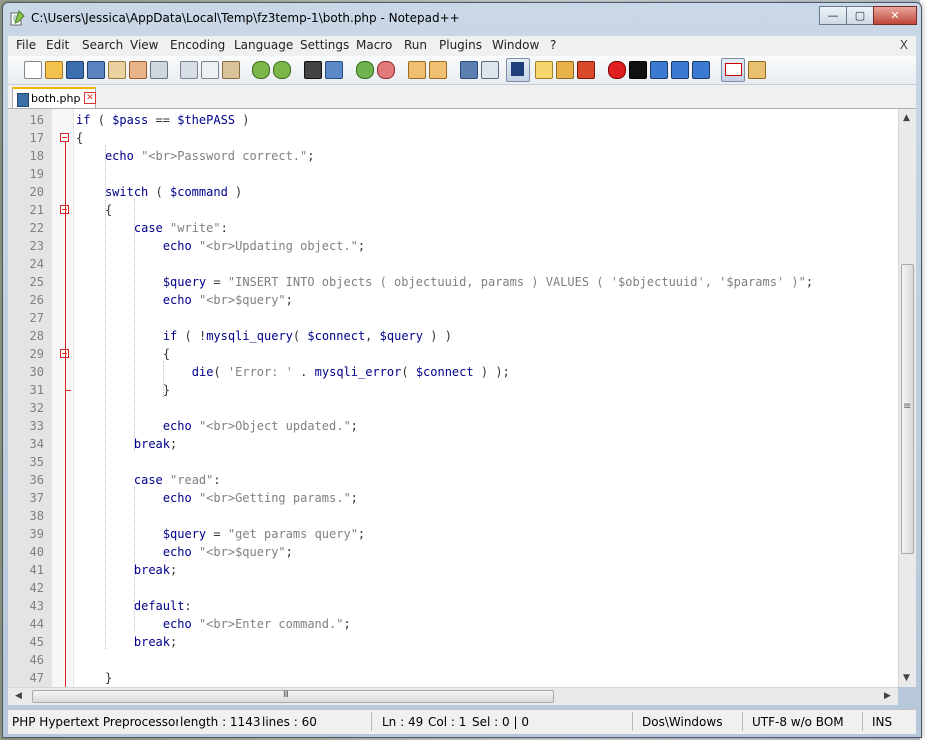 Image resolution: width=930 pixels, height=740 pixels. Describe the element at coordinates (96, 70) in the screenshot. I see `save-all-icon` at that location.